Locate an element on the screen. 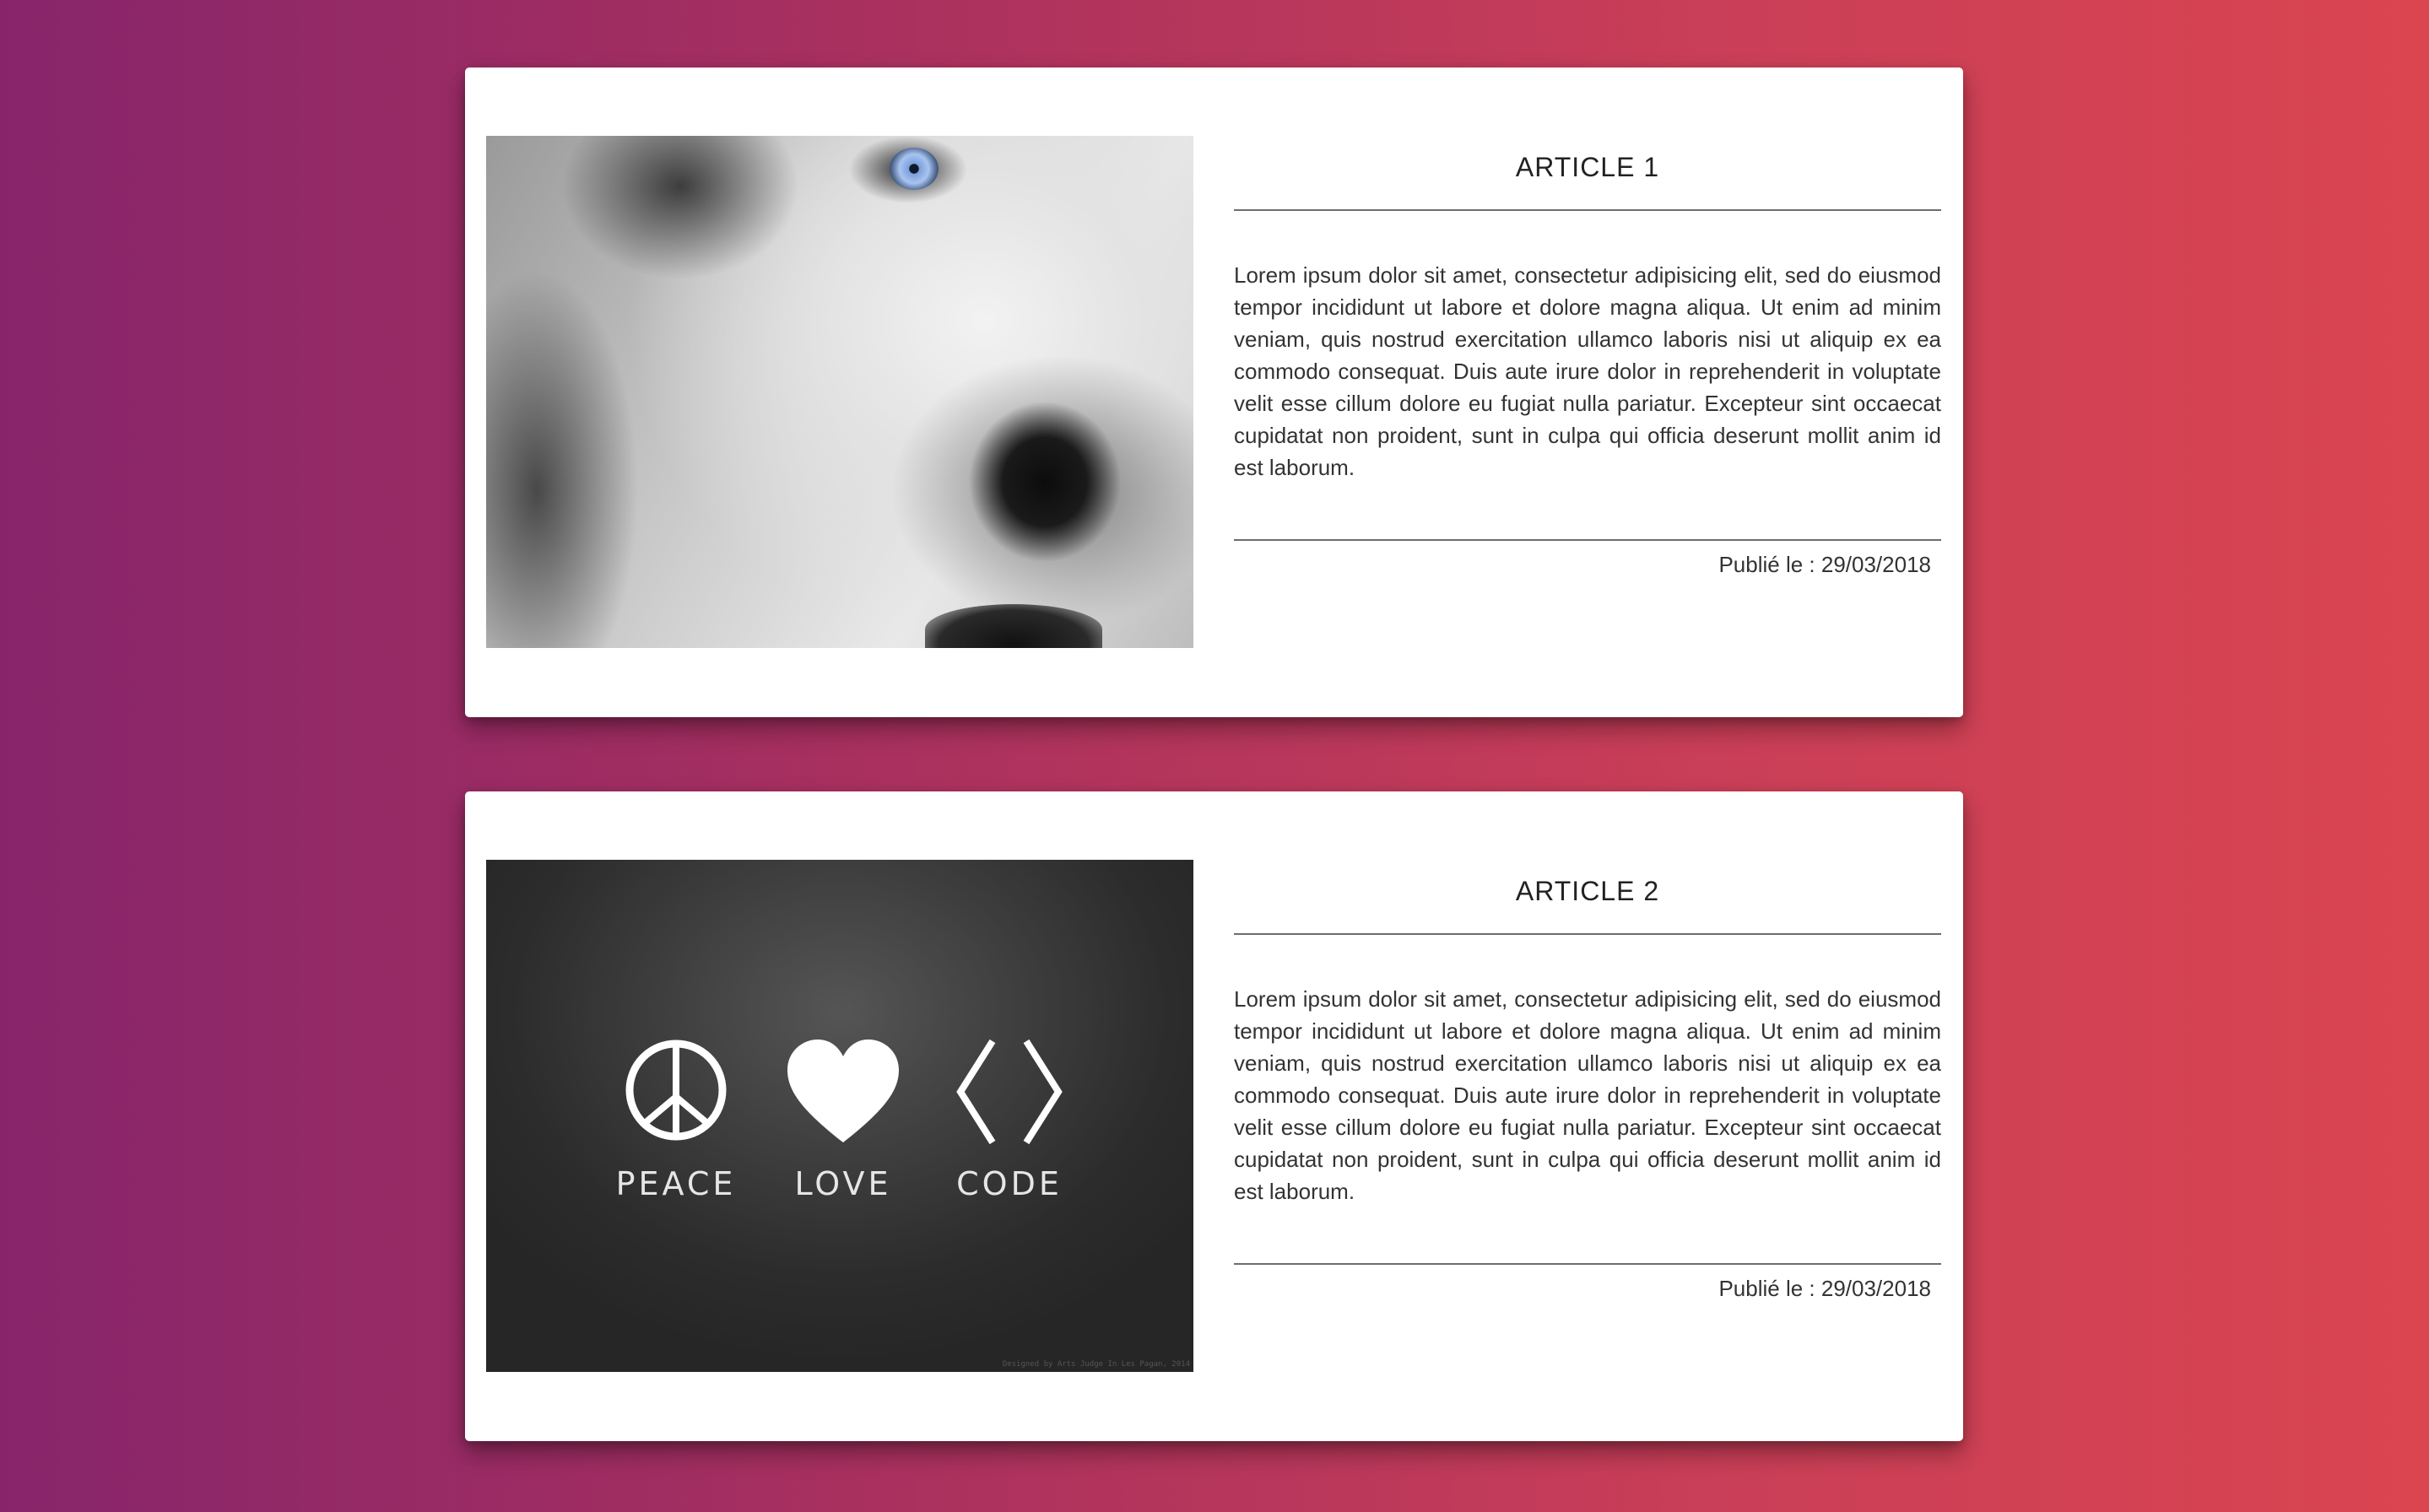  article-title: ARTICLE 2 is located at coordinates (1587, 891).